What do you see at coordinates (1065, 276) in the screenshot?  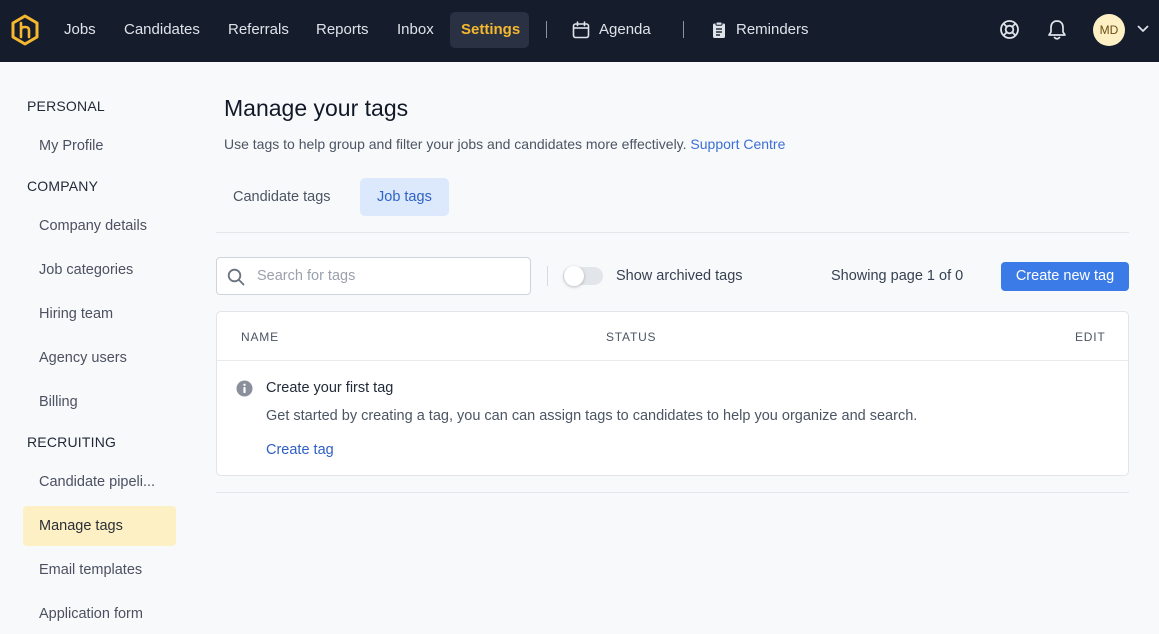 I see `create-new-tag-button: Create new tag` at bounding box center [1065, 276].